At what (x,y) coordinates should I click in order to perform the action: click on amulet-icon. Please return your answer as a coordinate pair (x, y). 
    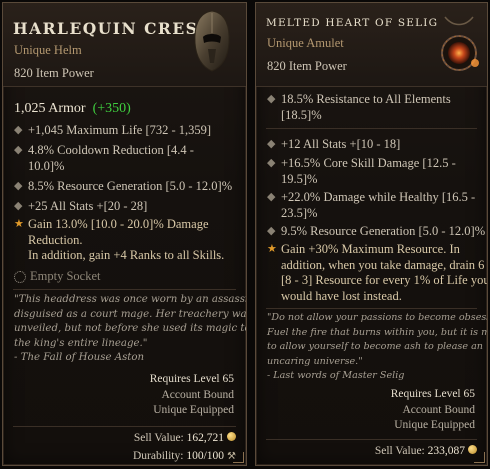
    Looking at the image, I should click on (460, 43).